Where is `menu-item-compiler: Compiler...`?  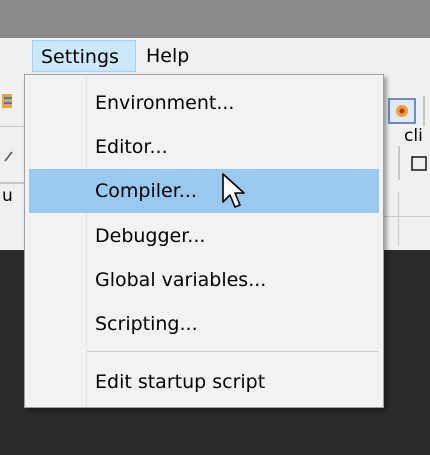
menu-item-compiler: Compiler... is located at coordinates (204, 191).